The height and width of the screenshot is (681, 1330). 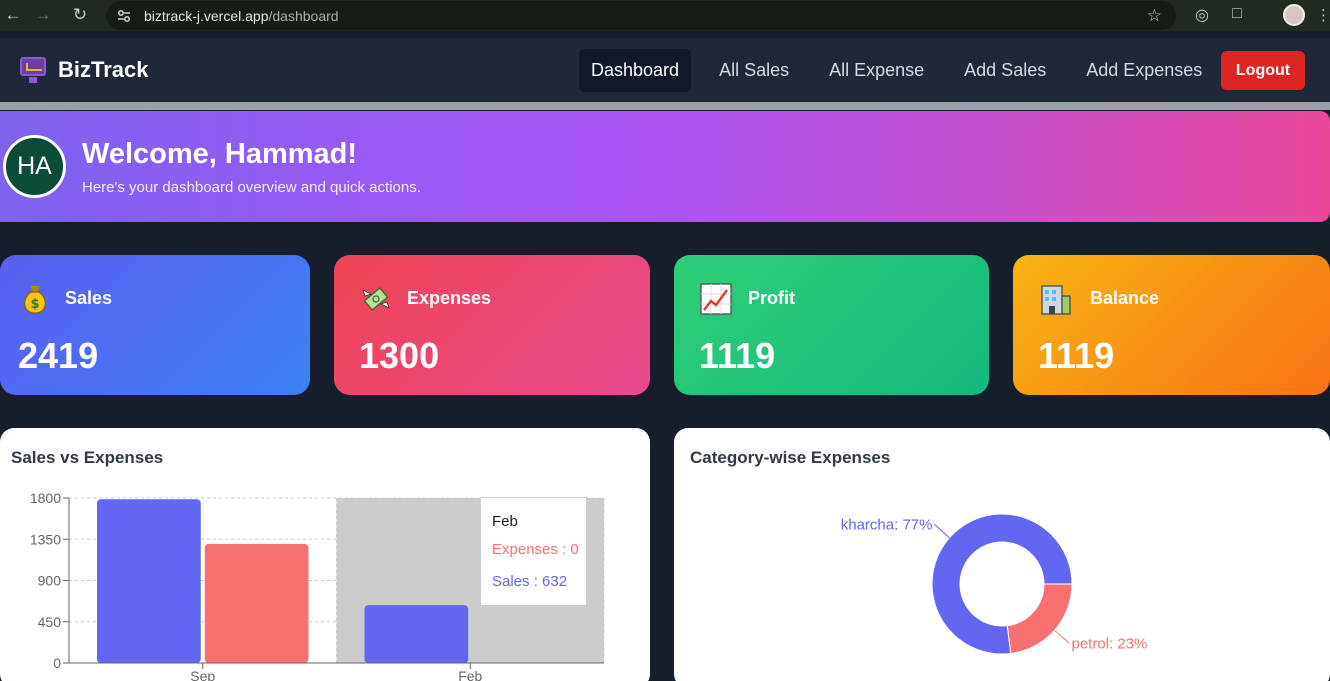 I want to click on pie-label: petrol: 23%, so click(x=1110, y=644).